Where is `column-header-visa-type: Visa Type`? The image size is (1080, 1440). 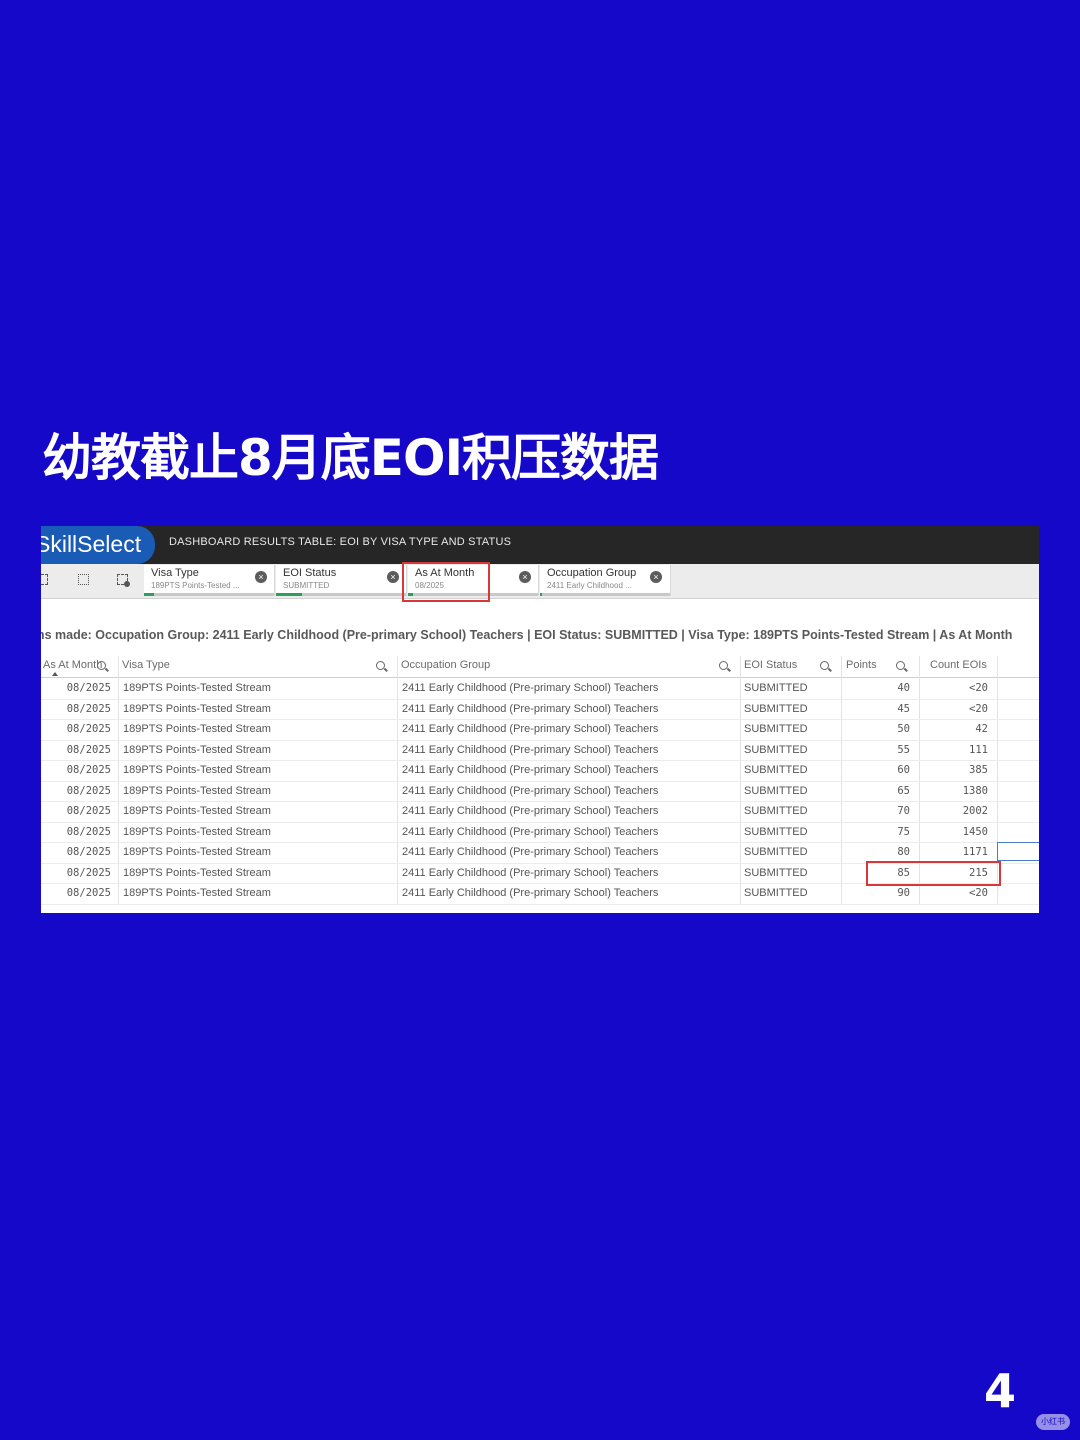
column-header-visa-type: Visa Type is located at coordinates (146, 666).